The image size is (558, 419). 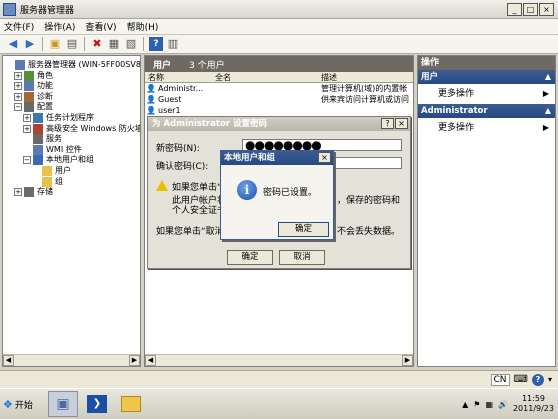 I want to click on server-manager-icon: ▣, so click(x=63, y=404).